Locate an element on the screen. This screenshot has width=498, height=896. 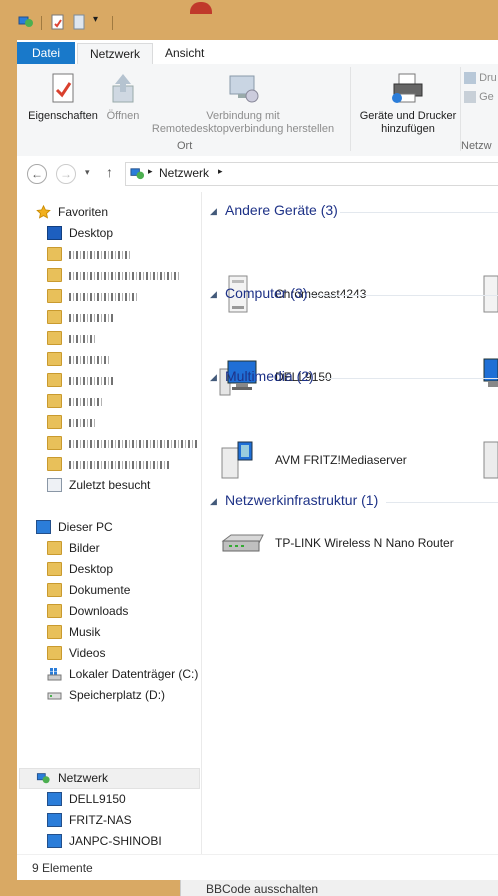
open-button: Öffnen is located at coordinates (123, 97).